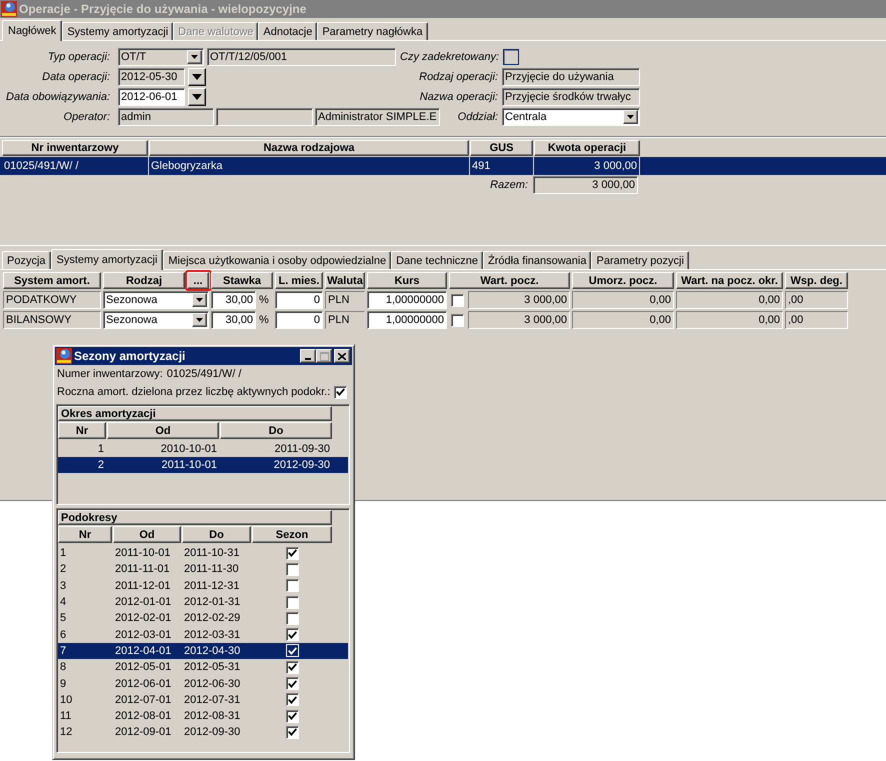 The width and height of the screenshot is (886, 761). What do you see at coordinates (587, 148) in the screenshot?
I see `column-header: Kwota operacji` at bounding box center [587, 148].